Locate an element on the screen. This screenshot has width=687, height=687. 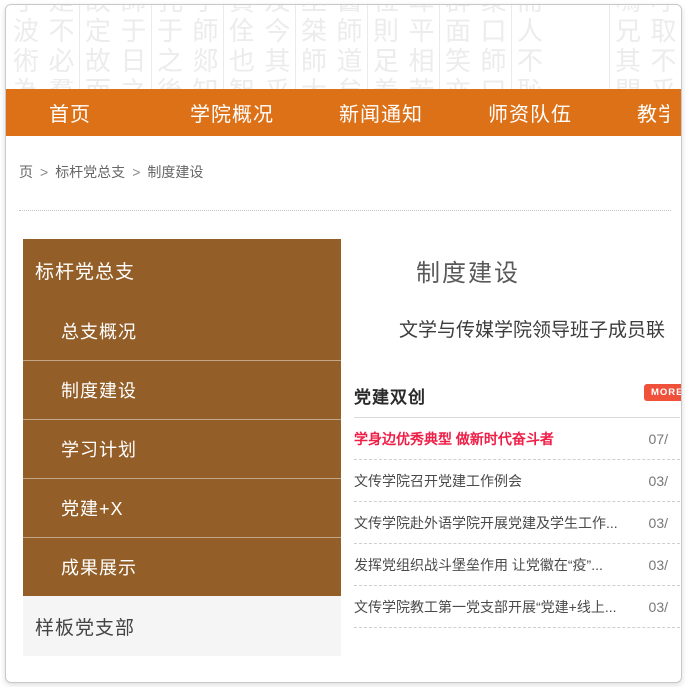
calligraphy-column: 是 不 必 羣 is located at coordinates (62, 47).